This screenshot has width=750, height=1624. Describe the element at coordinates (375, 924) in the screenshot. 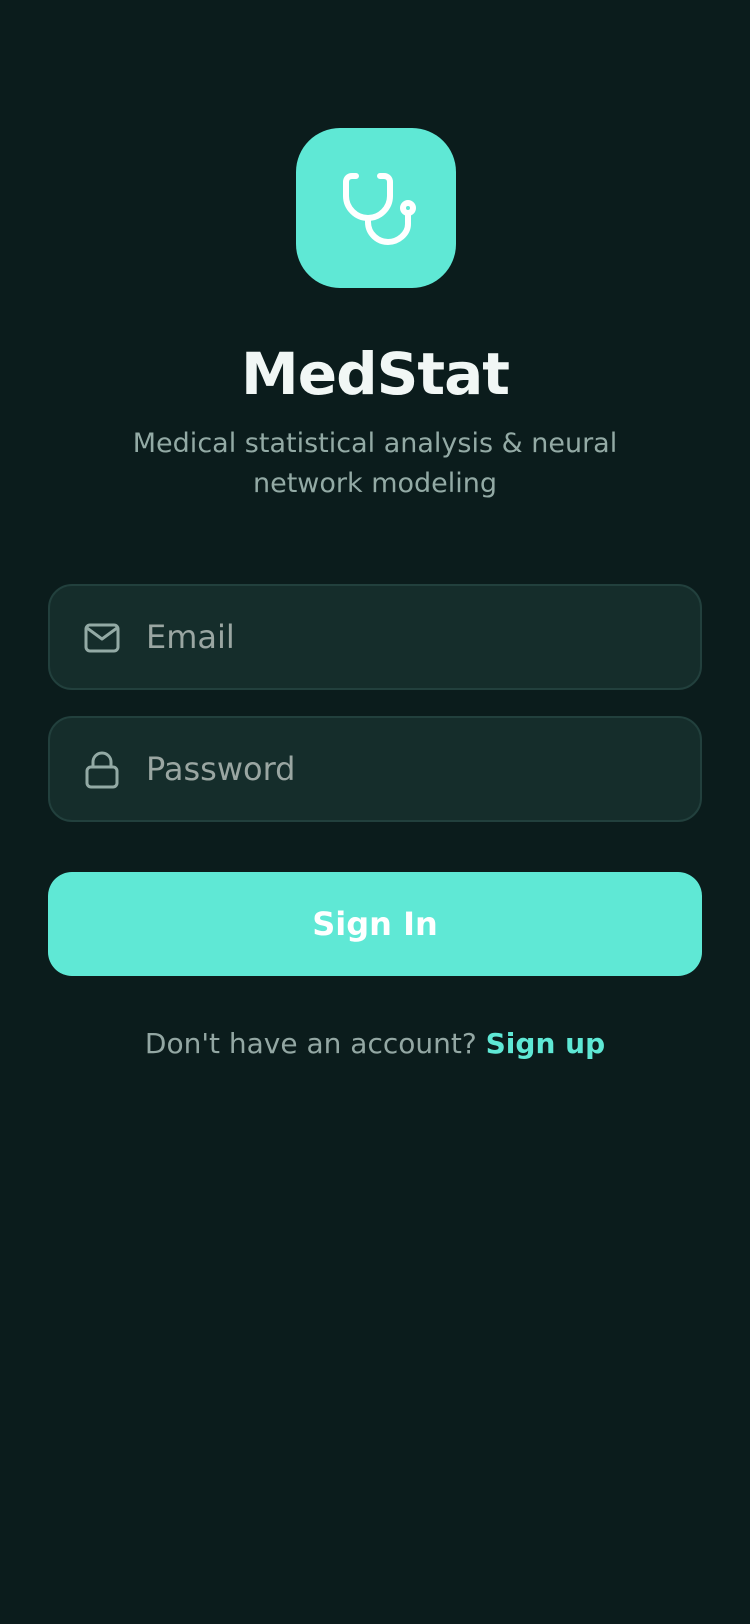

I see `sign-in-button: Sign In` at that location.